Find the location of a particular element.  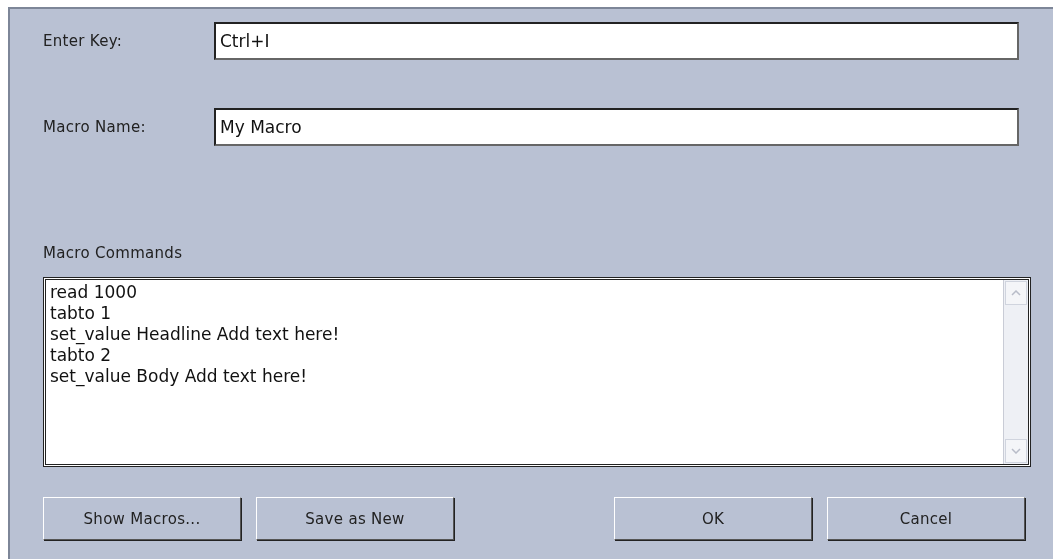

dialog-button: OK is located at coordinates (713, 518).